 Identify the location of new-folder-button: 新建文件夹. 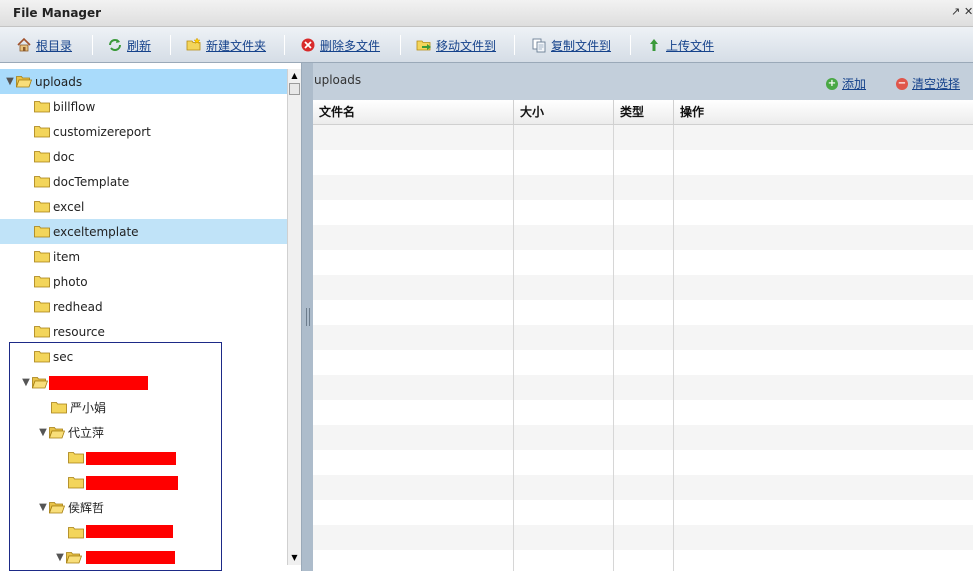
(226, 45).